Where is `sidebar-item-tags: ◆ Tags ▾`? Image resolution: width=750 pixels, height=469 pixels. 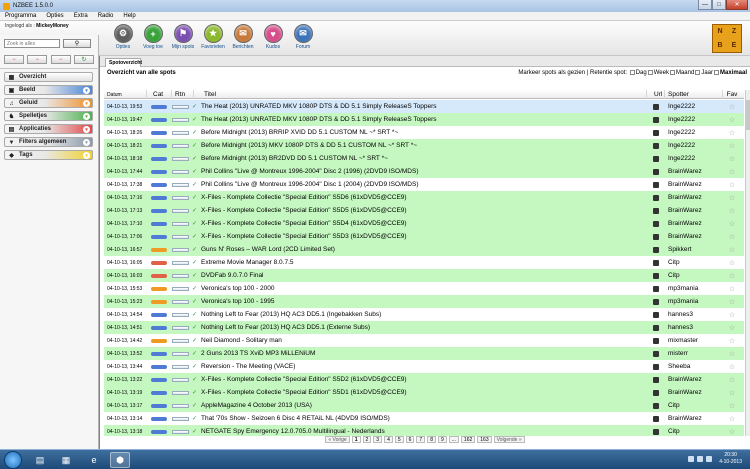
sidebar-item-tags: ◆ Tags ▾ is located at coordinates (48, 155).